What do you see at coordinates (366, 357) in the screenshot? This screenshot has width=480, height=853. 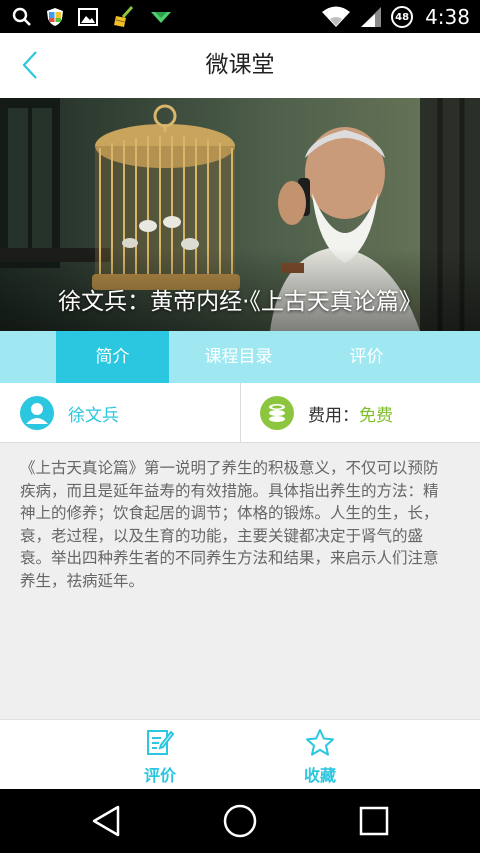 I see `tab-reviews: 评价` at bounding box center [366, 357].